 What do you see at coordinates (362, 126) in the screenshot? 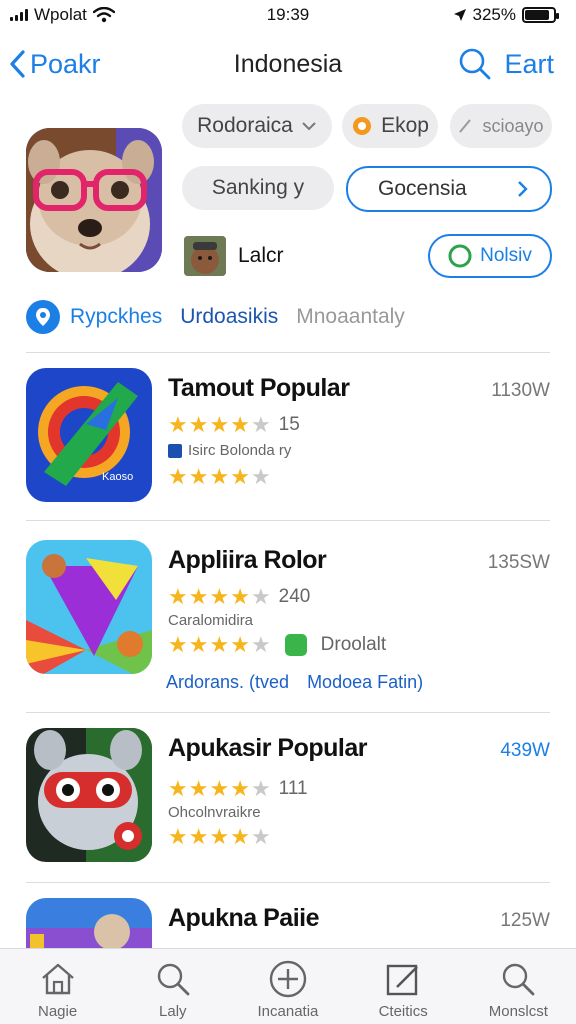
I see `orange-logo-icon` at bounding box center [362, 126].